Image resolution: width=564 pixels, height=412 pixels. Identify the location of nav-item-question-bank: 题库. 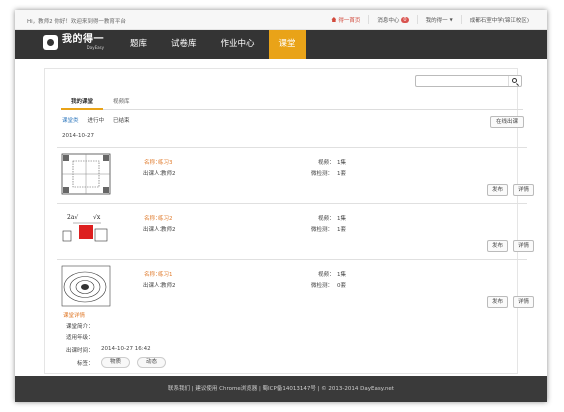
(138, 44).